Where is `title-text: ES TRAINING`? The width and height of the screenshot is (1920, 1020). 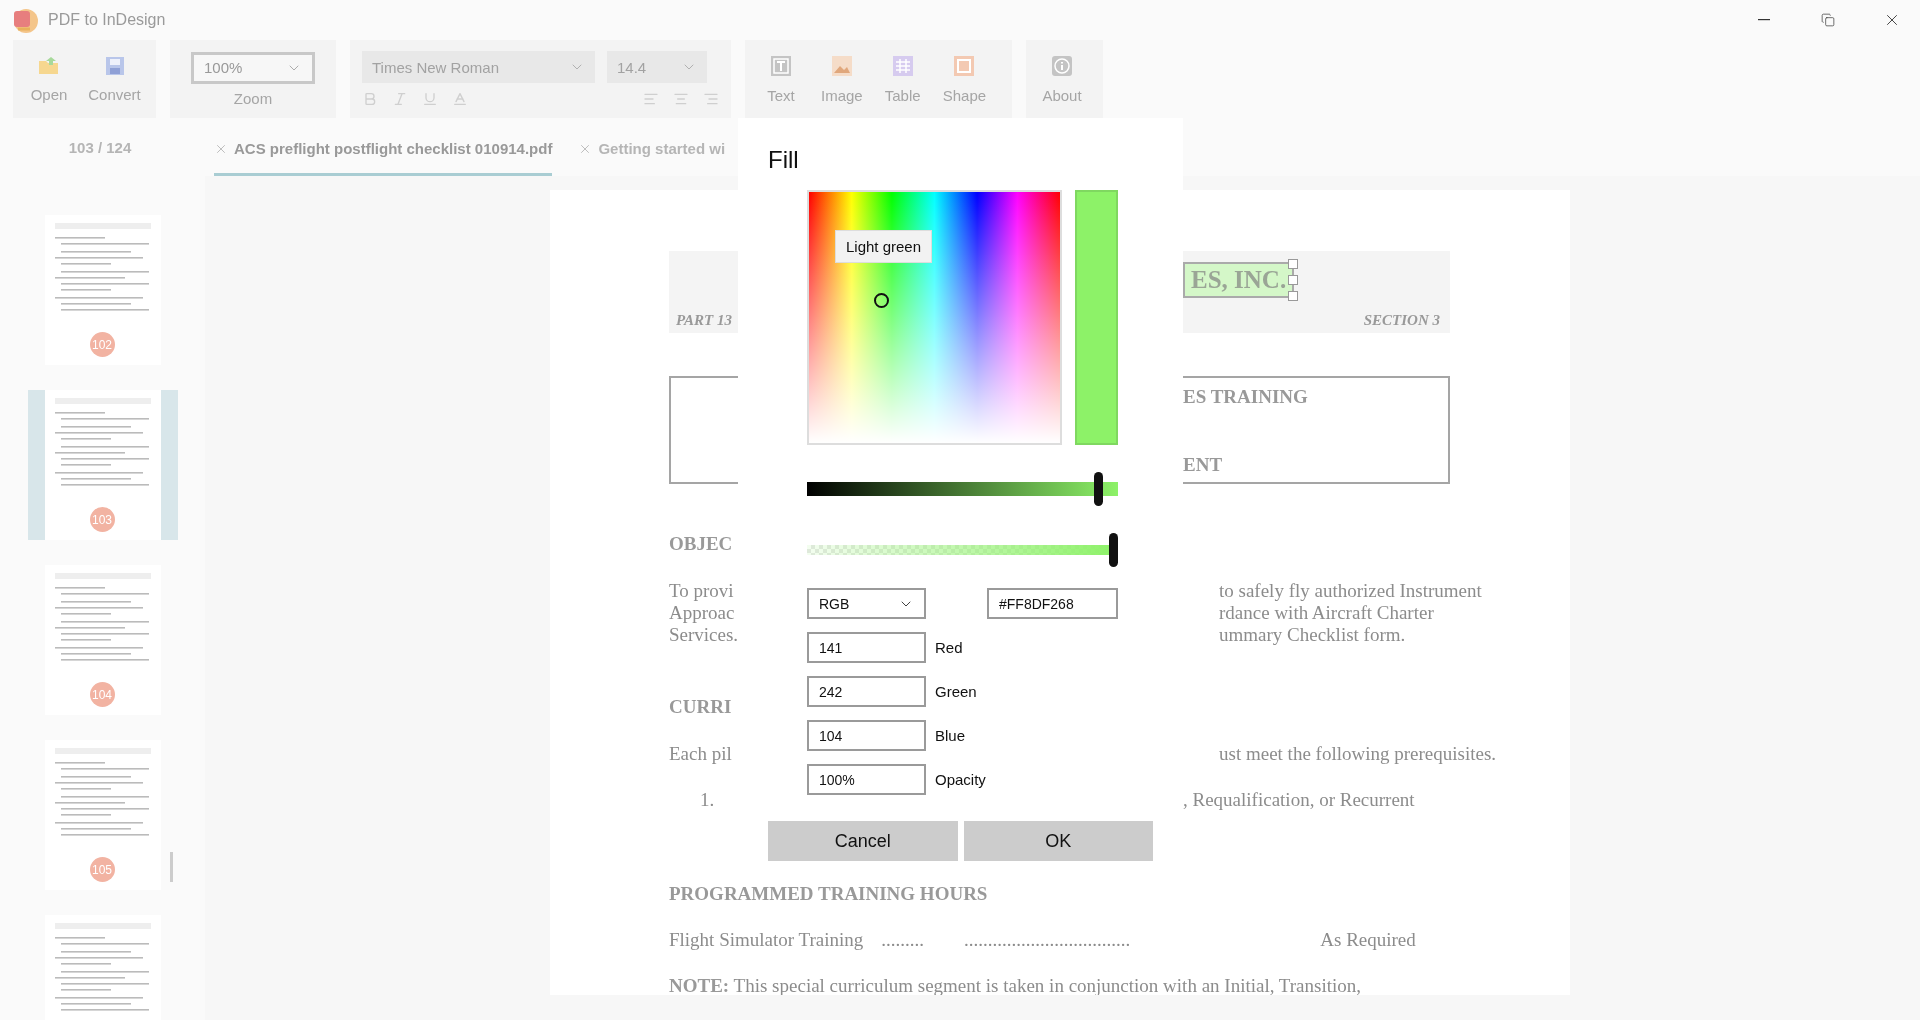
title-text: ES TRAINING is located at coordinates (1245, 397).